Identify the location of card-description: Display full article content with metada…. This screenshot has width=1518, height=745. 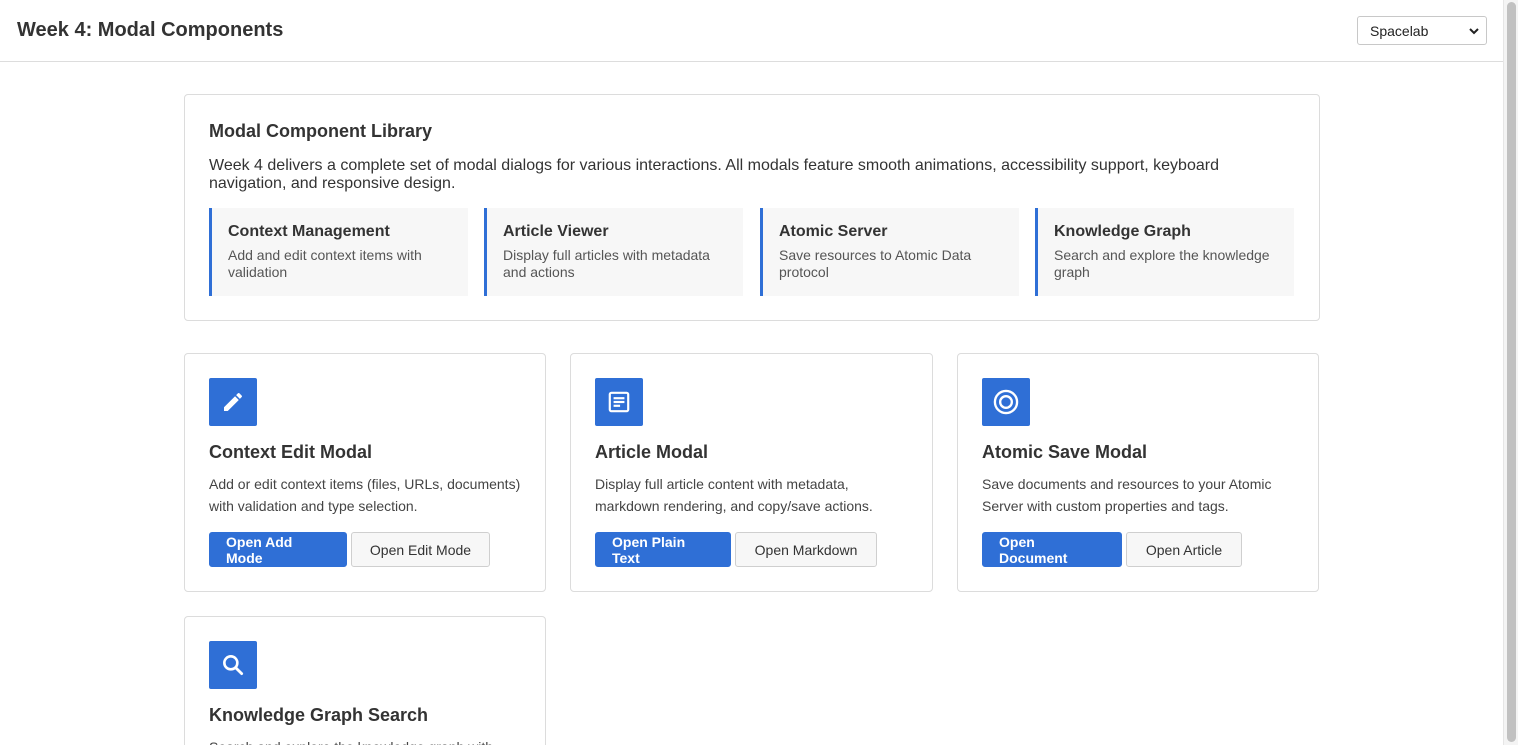
(734, 495).